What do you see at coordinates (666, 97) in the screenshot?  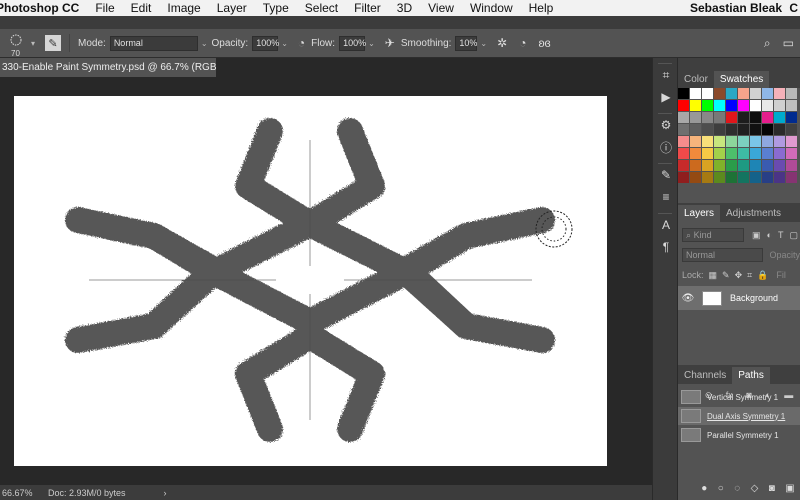 I see `play-action-icon: ▶` at bounding box center [666, 97].